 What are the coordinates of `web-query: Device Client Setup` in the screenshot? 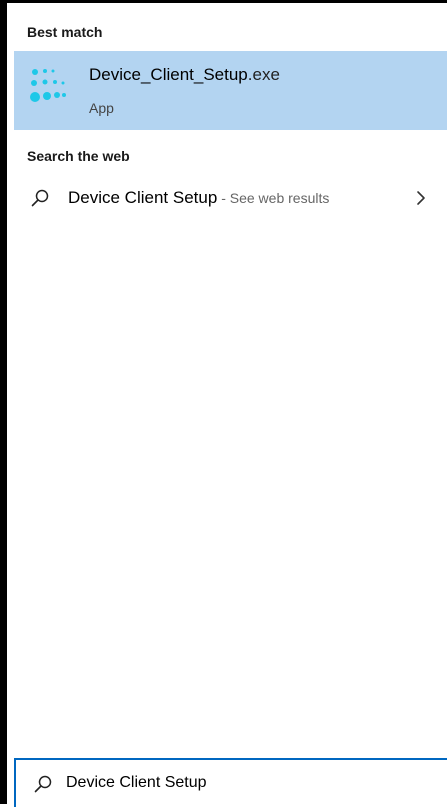 It's located at (143, 197).